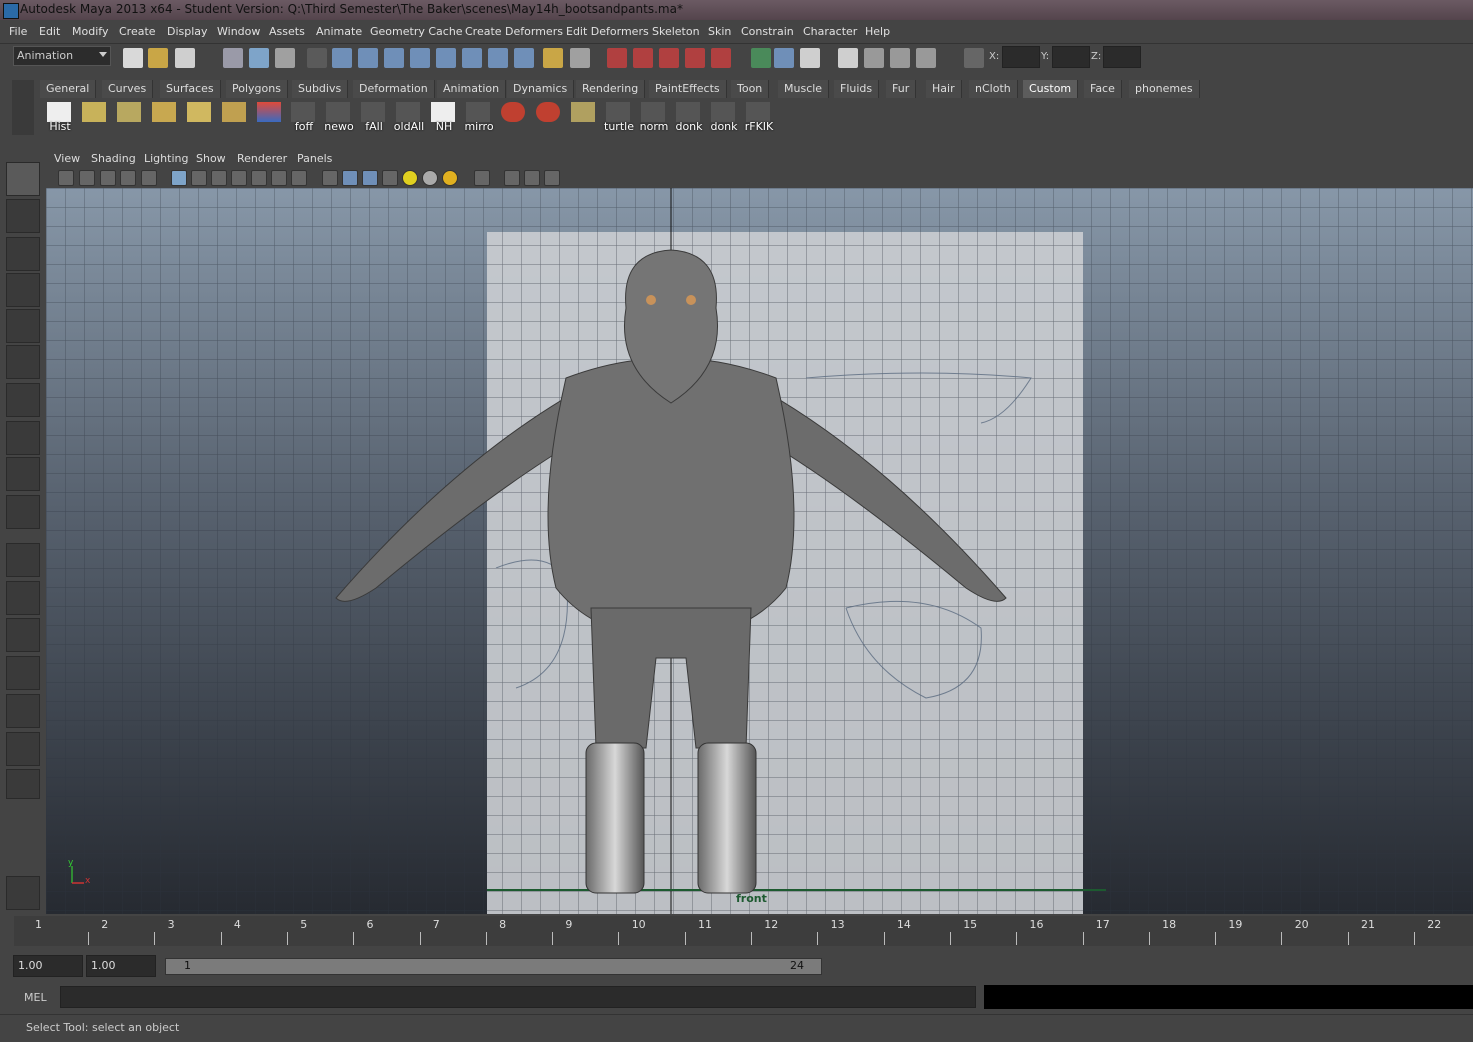 This screenshot has height=1042, width=1473. What do you see at coordinates (199, 178) in the screenshot?
I see `film-gate-icon` at bounding box center [199, 178].